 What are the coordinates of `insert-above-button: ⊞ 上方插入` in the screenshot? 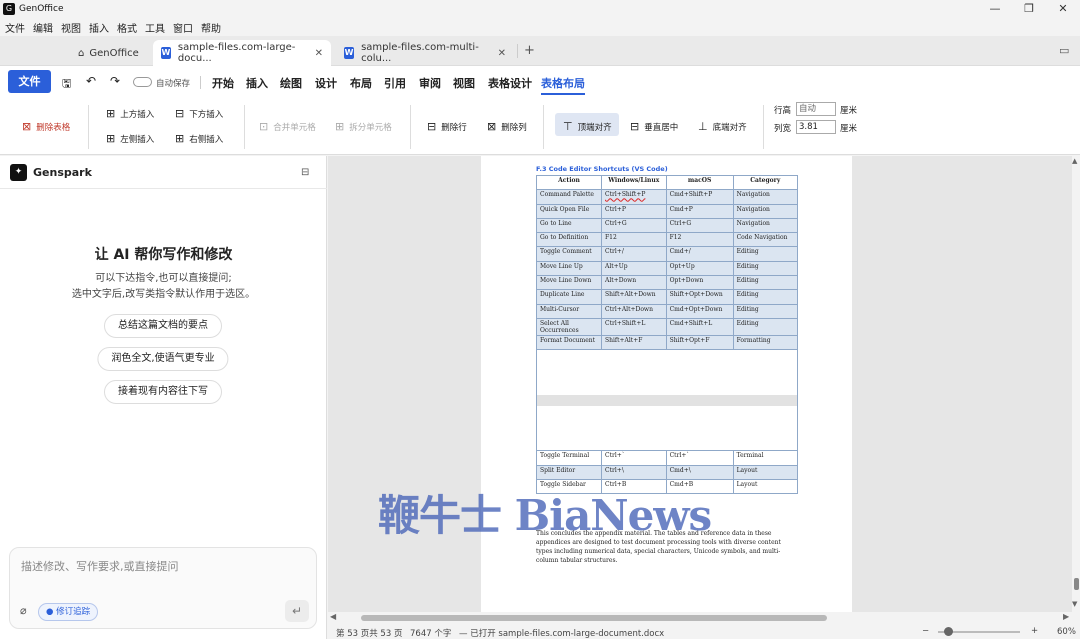 It's located at (130, 113).